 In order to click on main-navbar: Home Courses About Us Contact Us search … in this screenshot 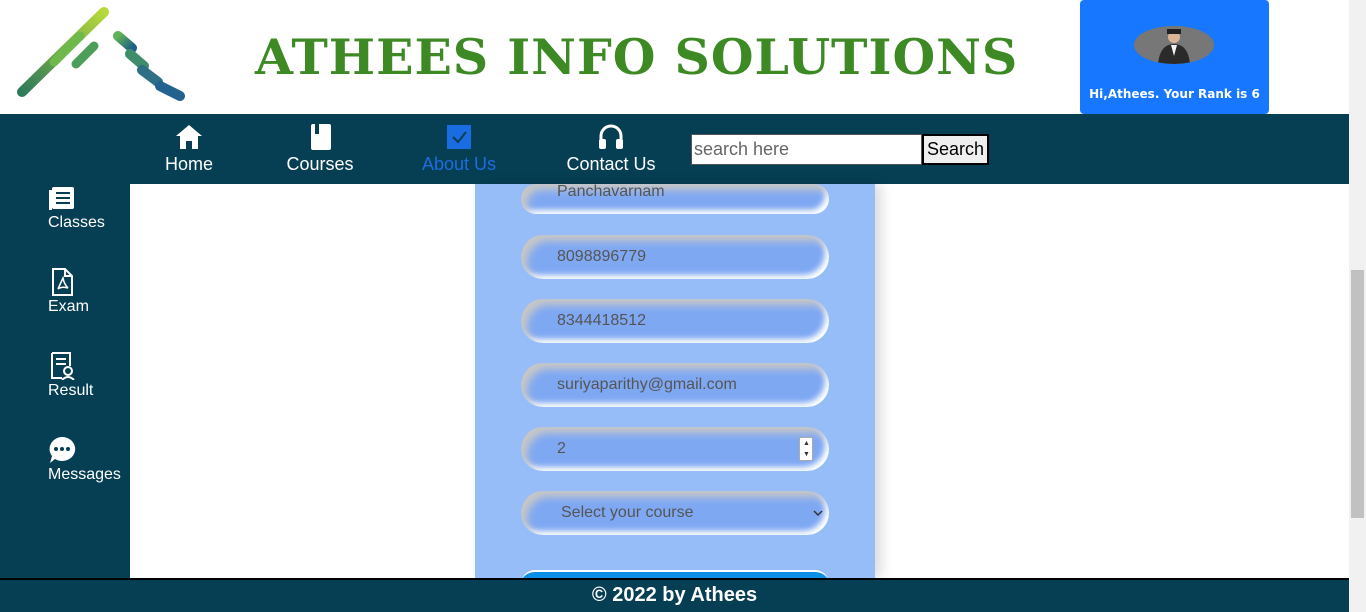, I will do `click(674, 149)`.